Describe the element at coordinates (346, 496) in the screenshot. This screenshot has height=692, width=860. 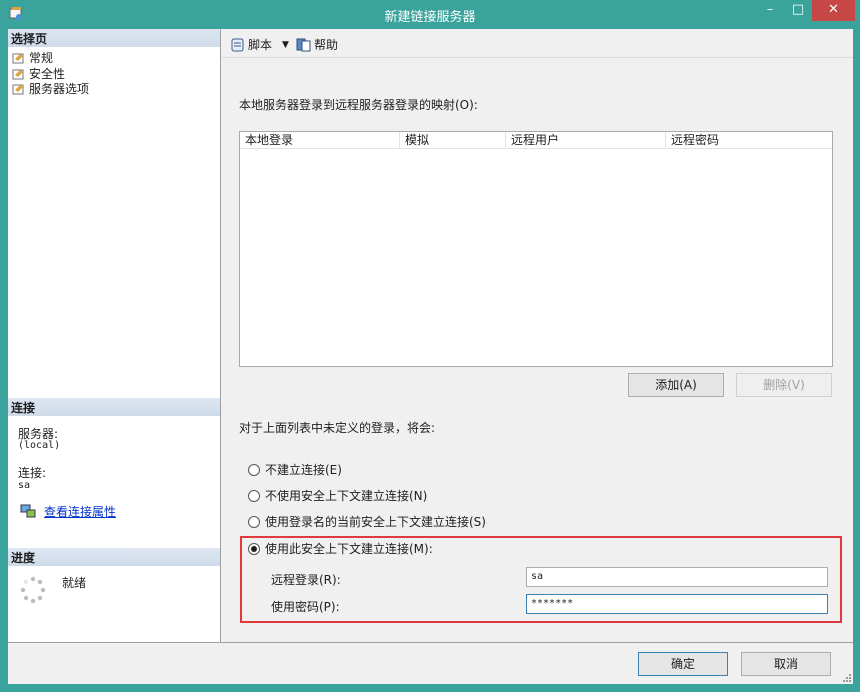
I see `radio-label: 不使用安全上下文建立连接(N)` at that location.